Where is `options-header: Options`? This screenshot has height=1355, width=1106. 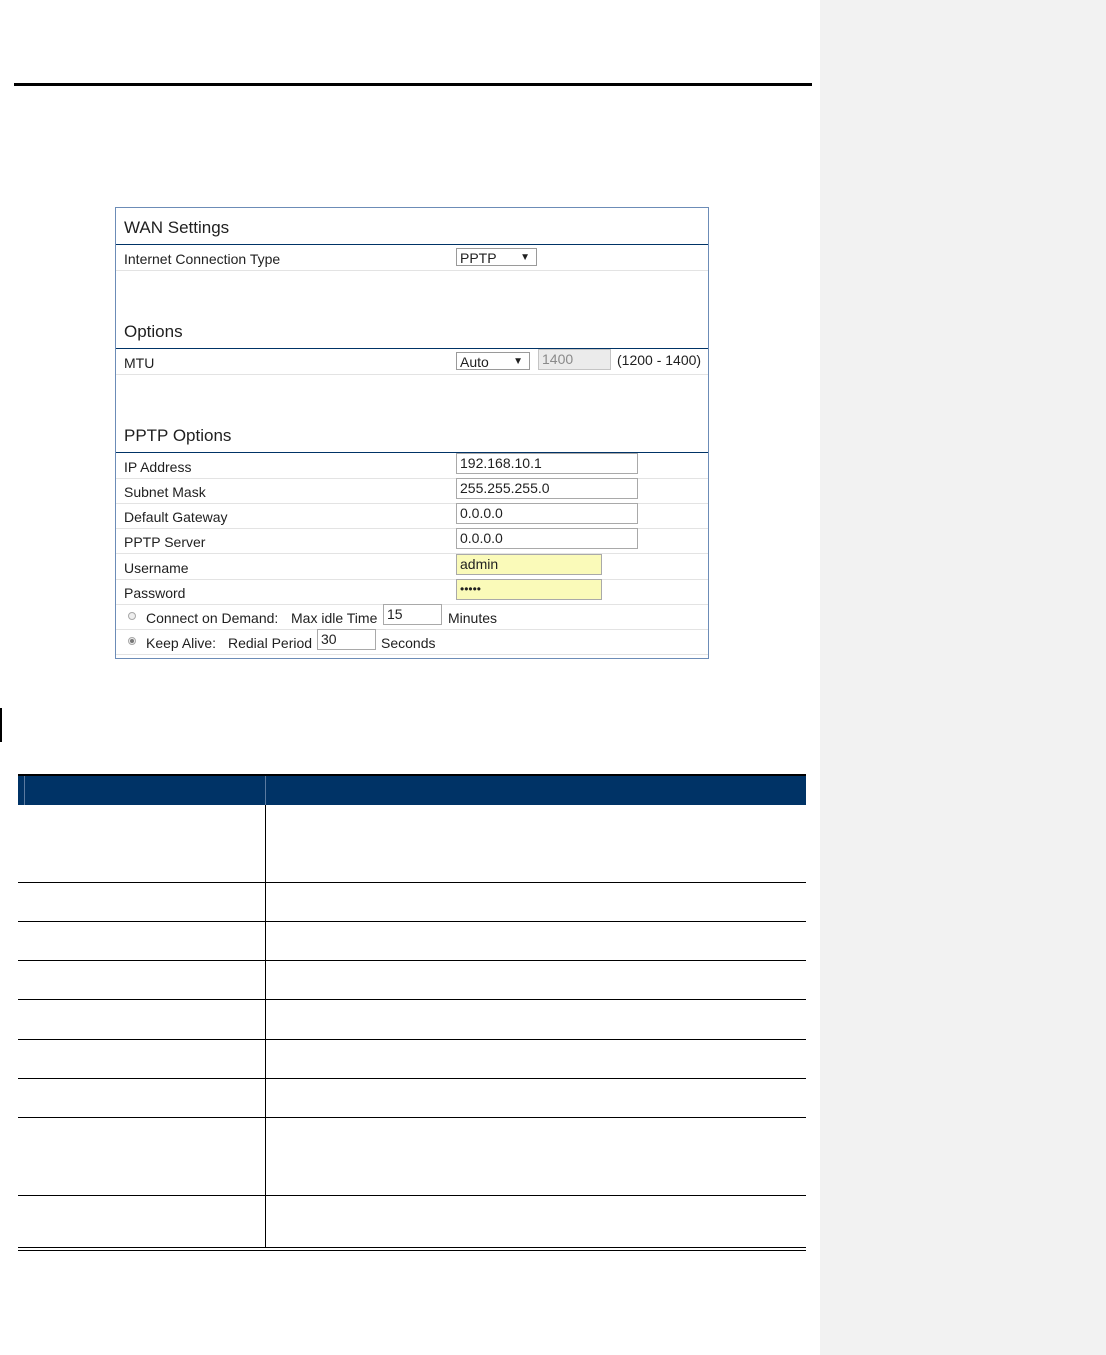 options-header: Options is located at coordinates (412, 330).